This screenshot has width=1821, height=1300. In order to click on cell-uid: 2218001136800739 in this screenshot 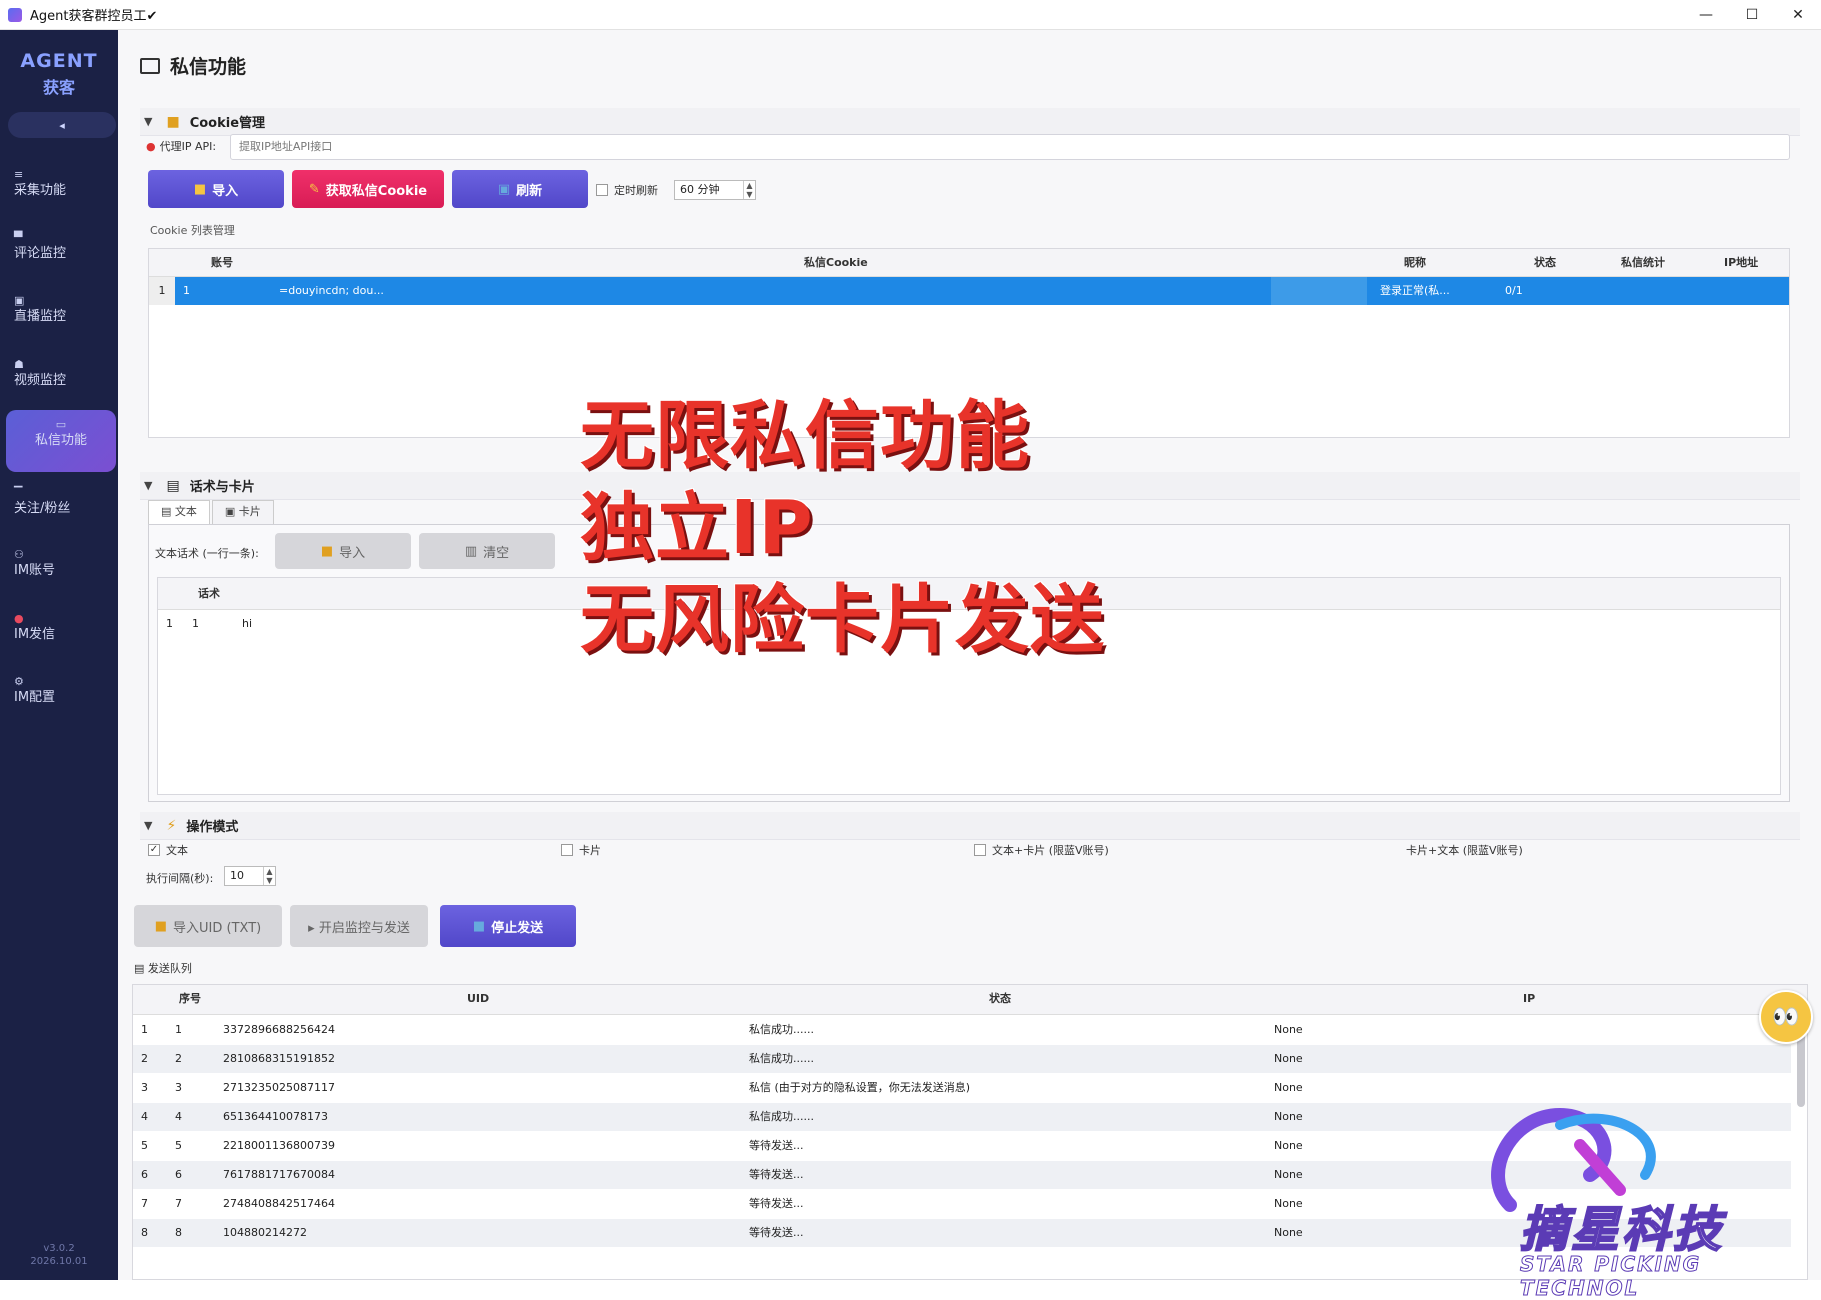, I will do `click(279, 1145)`.